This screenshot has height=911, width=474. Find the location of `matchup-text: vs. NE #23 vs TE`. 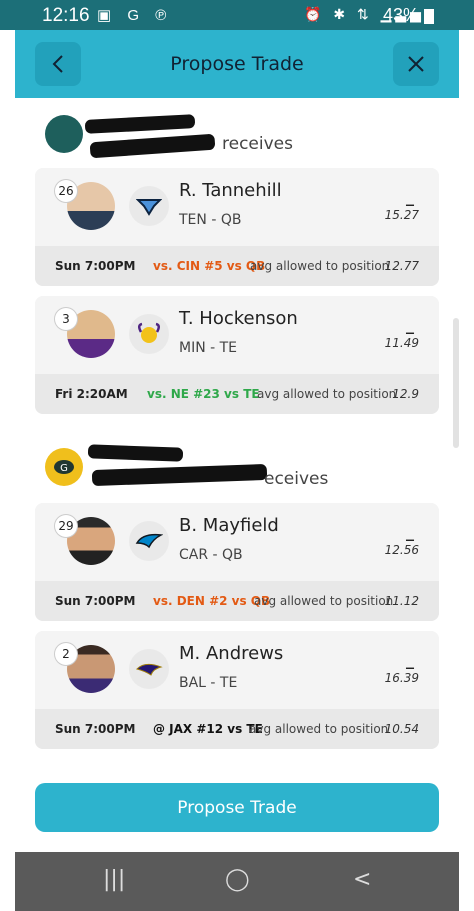

matchup-text: vs. NE #23 vs TE is located at coordinates (203, 394).